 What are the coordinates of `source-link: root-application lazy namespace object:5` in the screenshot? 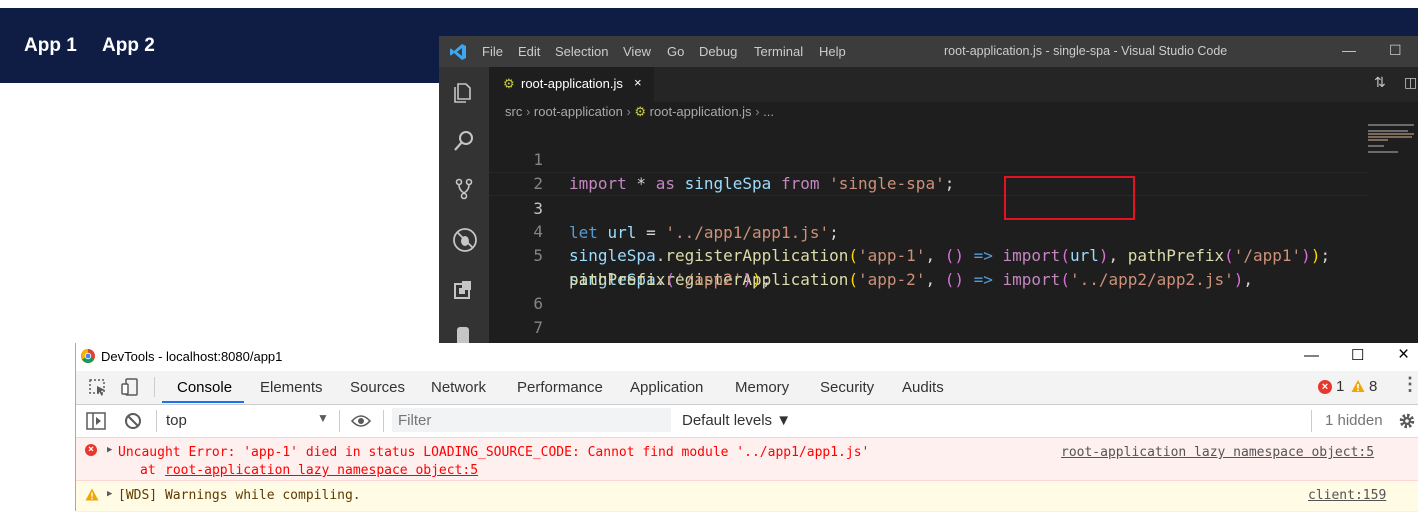 It's located at (1217, 452).